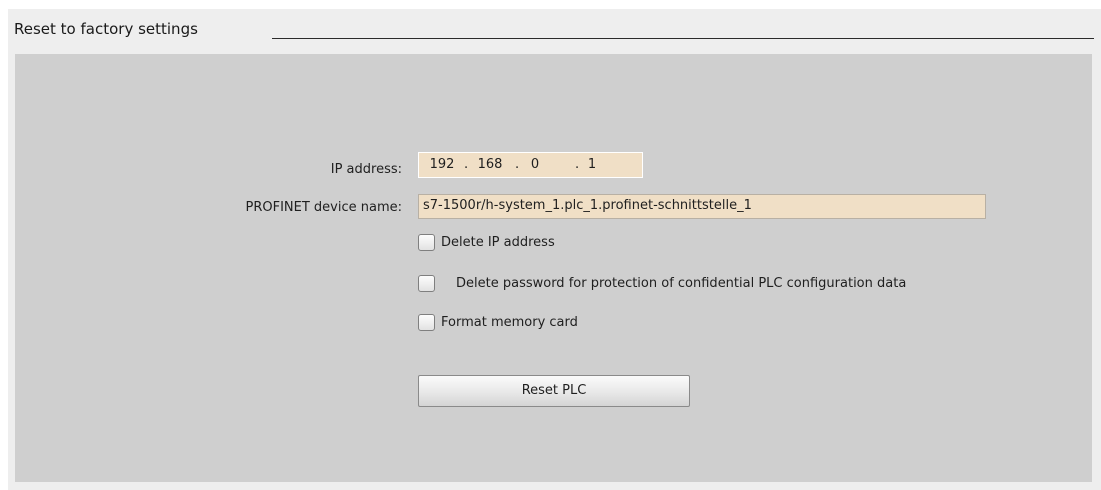  What do you see at coordinates (509, 322) in the screenshot?
I see `format-card-label: Format memory card` at bounding box center [509, 322].